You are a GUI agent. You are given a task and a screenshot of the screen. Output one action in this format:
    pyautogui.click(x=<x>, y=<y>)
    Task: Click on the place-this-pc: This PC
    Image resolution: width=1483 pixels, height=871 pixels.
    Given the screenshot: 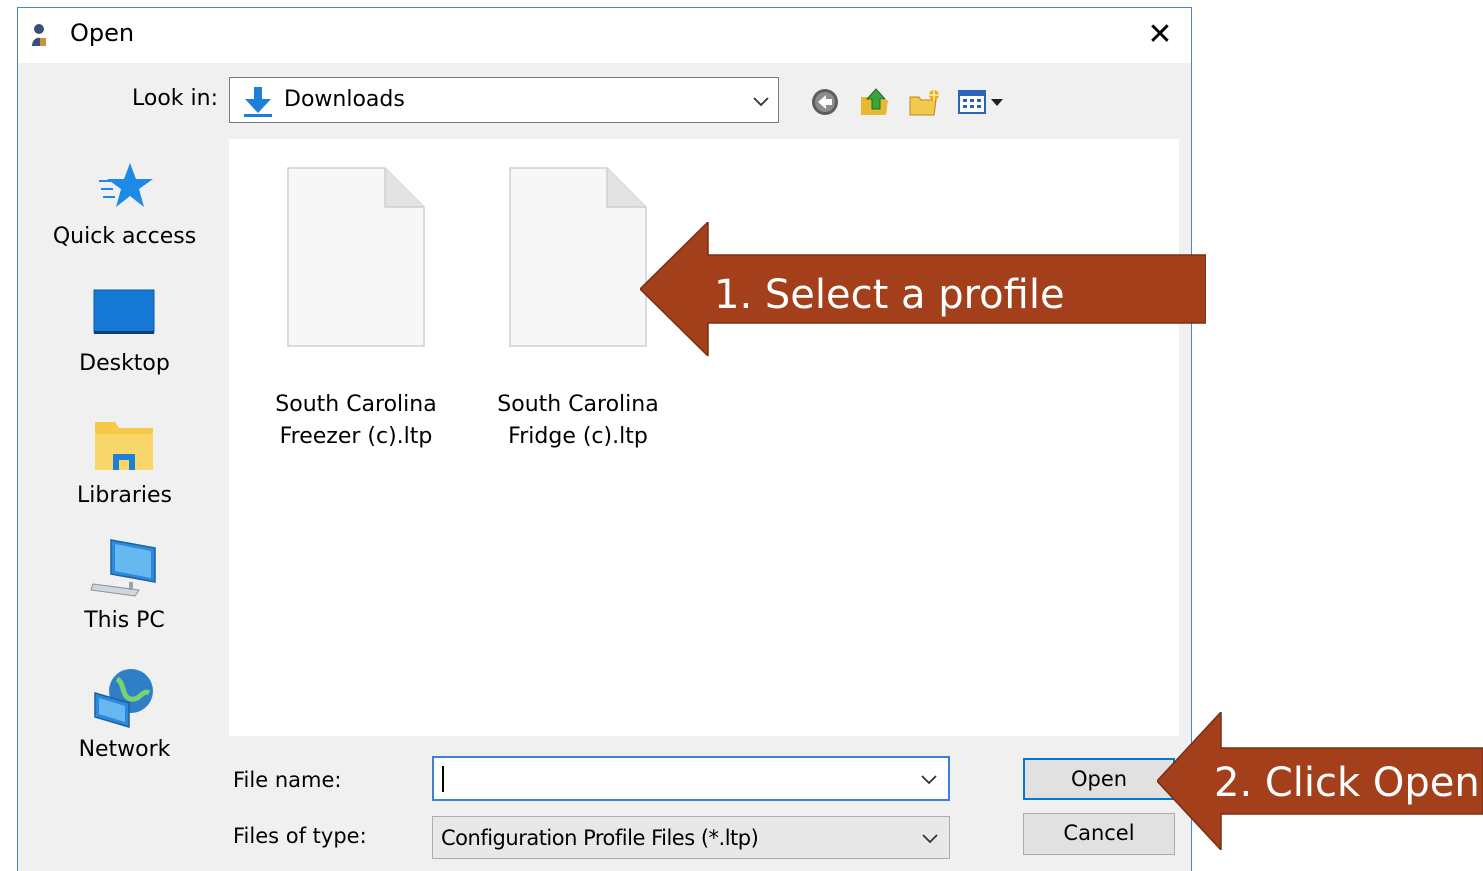 What is the action you would take?
    pyautogui.click(x=124, y=582)
    